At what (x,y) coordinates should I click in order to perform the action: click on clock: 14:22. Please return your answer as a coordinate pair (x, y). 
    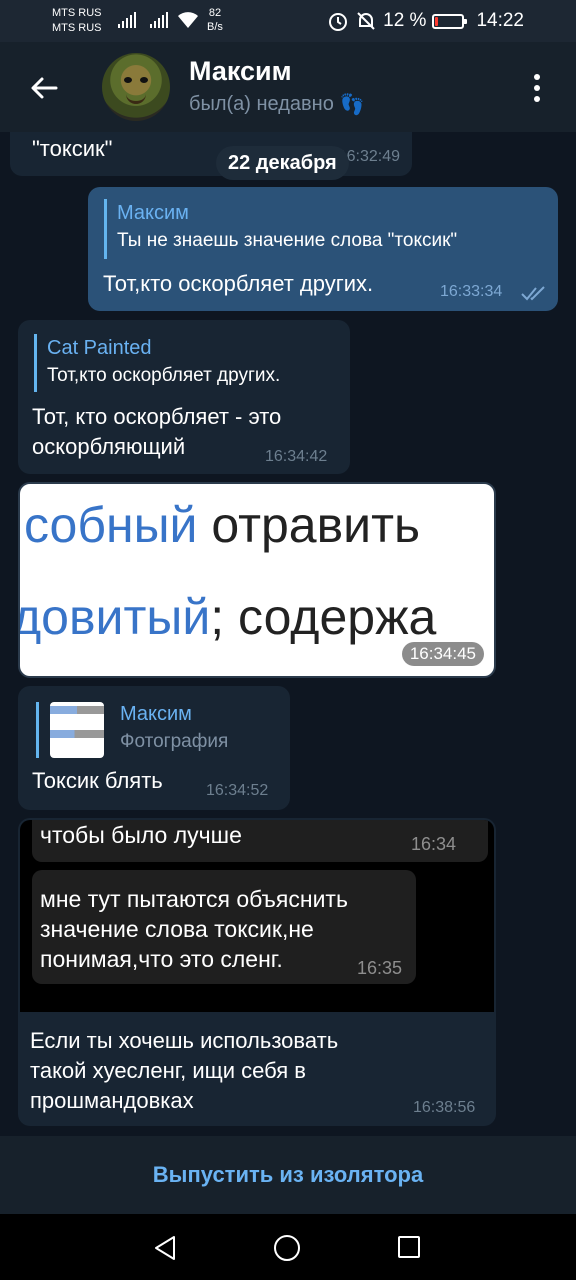
    Looking at the image, I should click on (500, 20).